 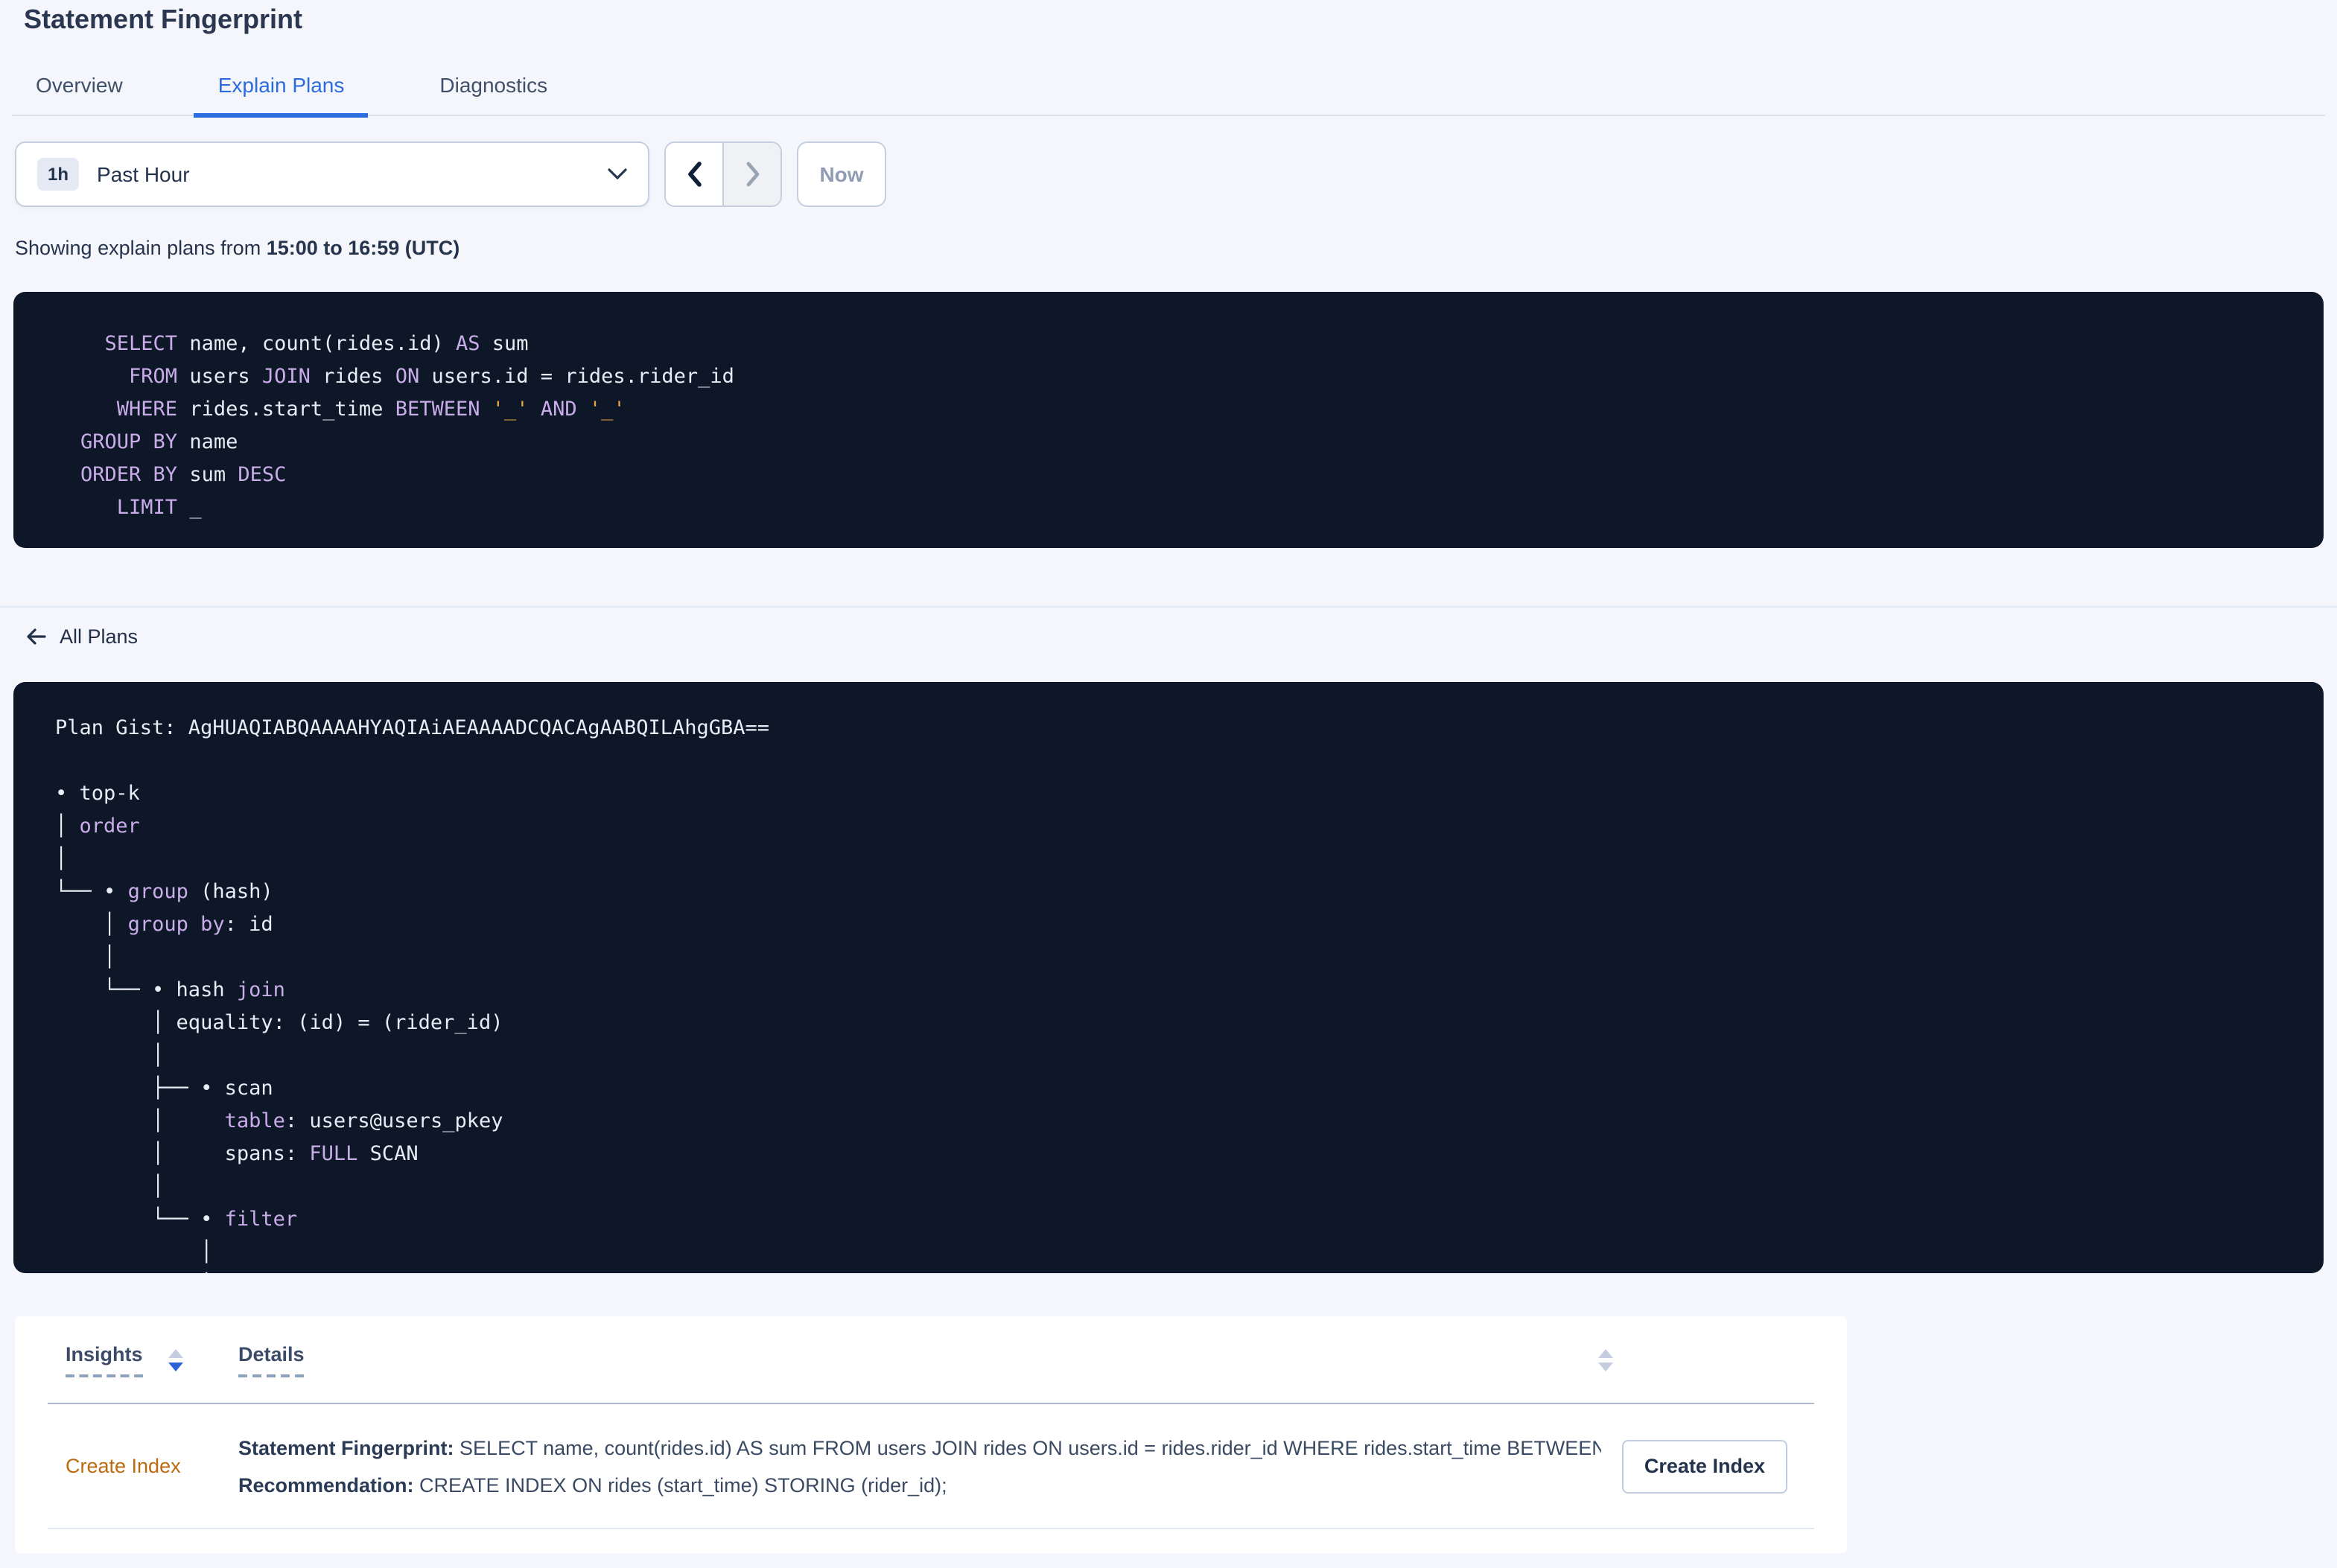 What do you see at coordinates (1168, 86) in the screenshot?
I see `tab-bar: Overview Explain Plans Diagnostics` at bounding box center [1168, 86].